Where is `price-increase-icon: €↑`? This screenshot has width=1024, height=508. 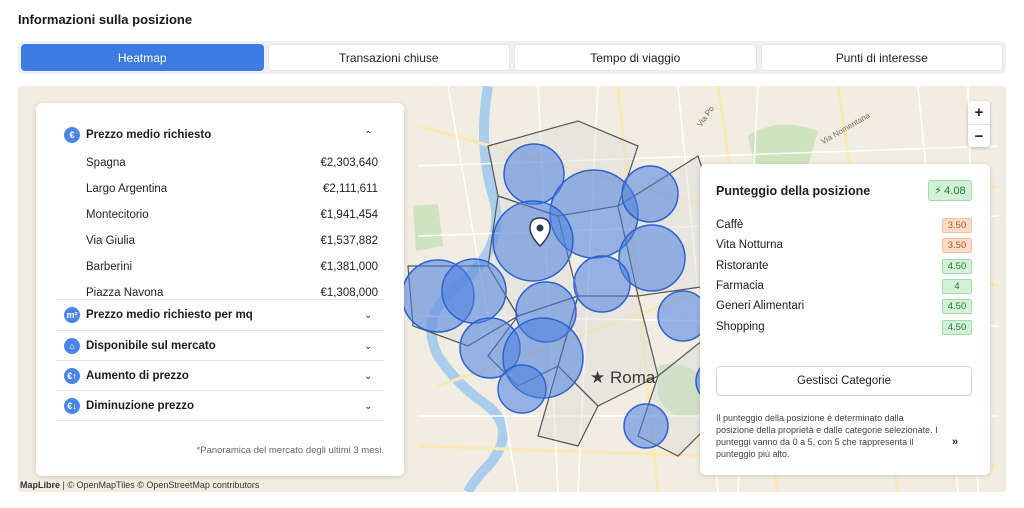
price-increase-icon: €↑ is located at coordinates (72, 376).